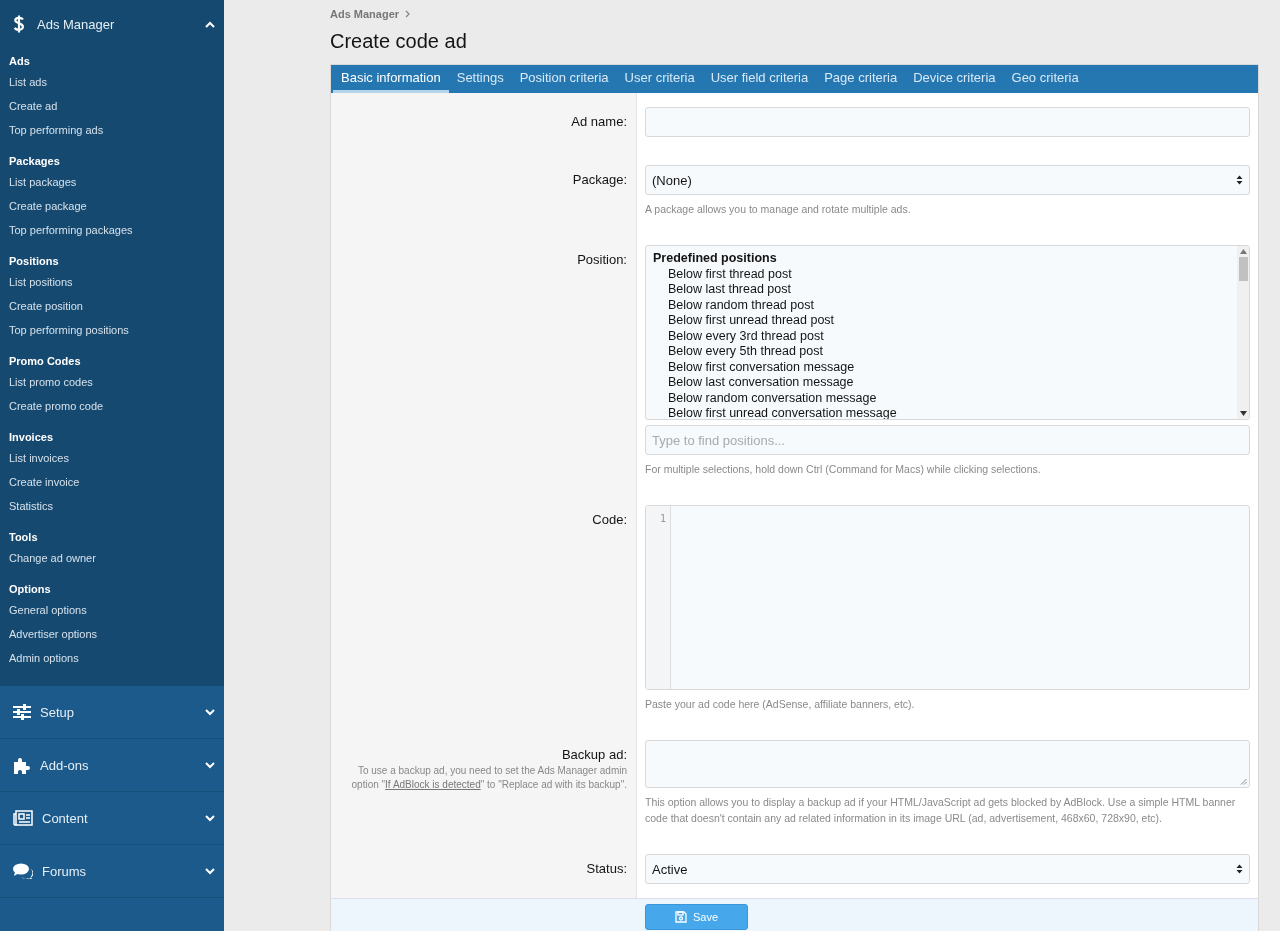 This screenshot has height=931, width=1280. Describe the element at coordinates (210, 24) in the screenshot. I see `chevron-up-icon` at that location.